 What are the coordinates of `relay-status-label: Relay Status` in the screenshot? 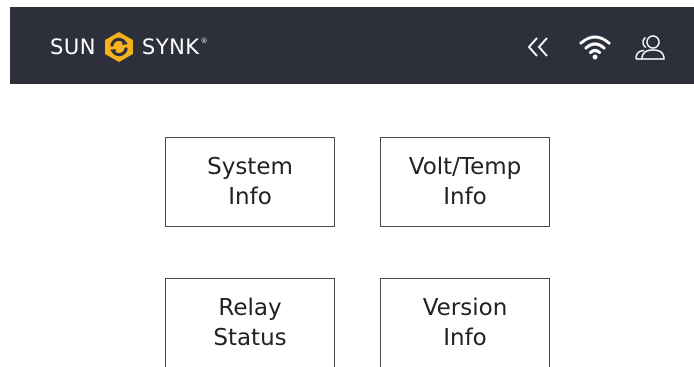 It's located at (250, 323).